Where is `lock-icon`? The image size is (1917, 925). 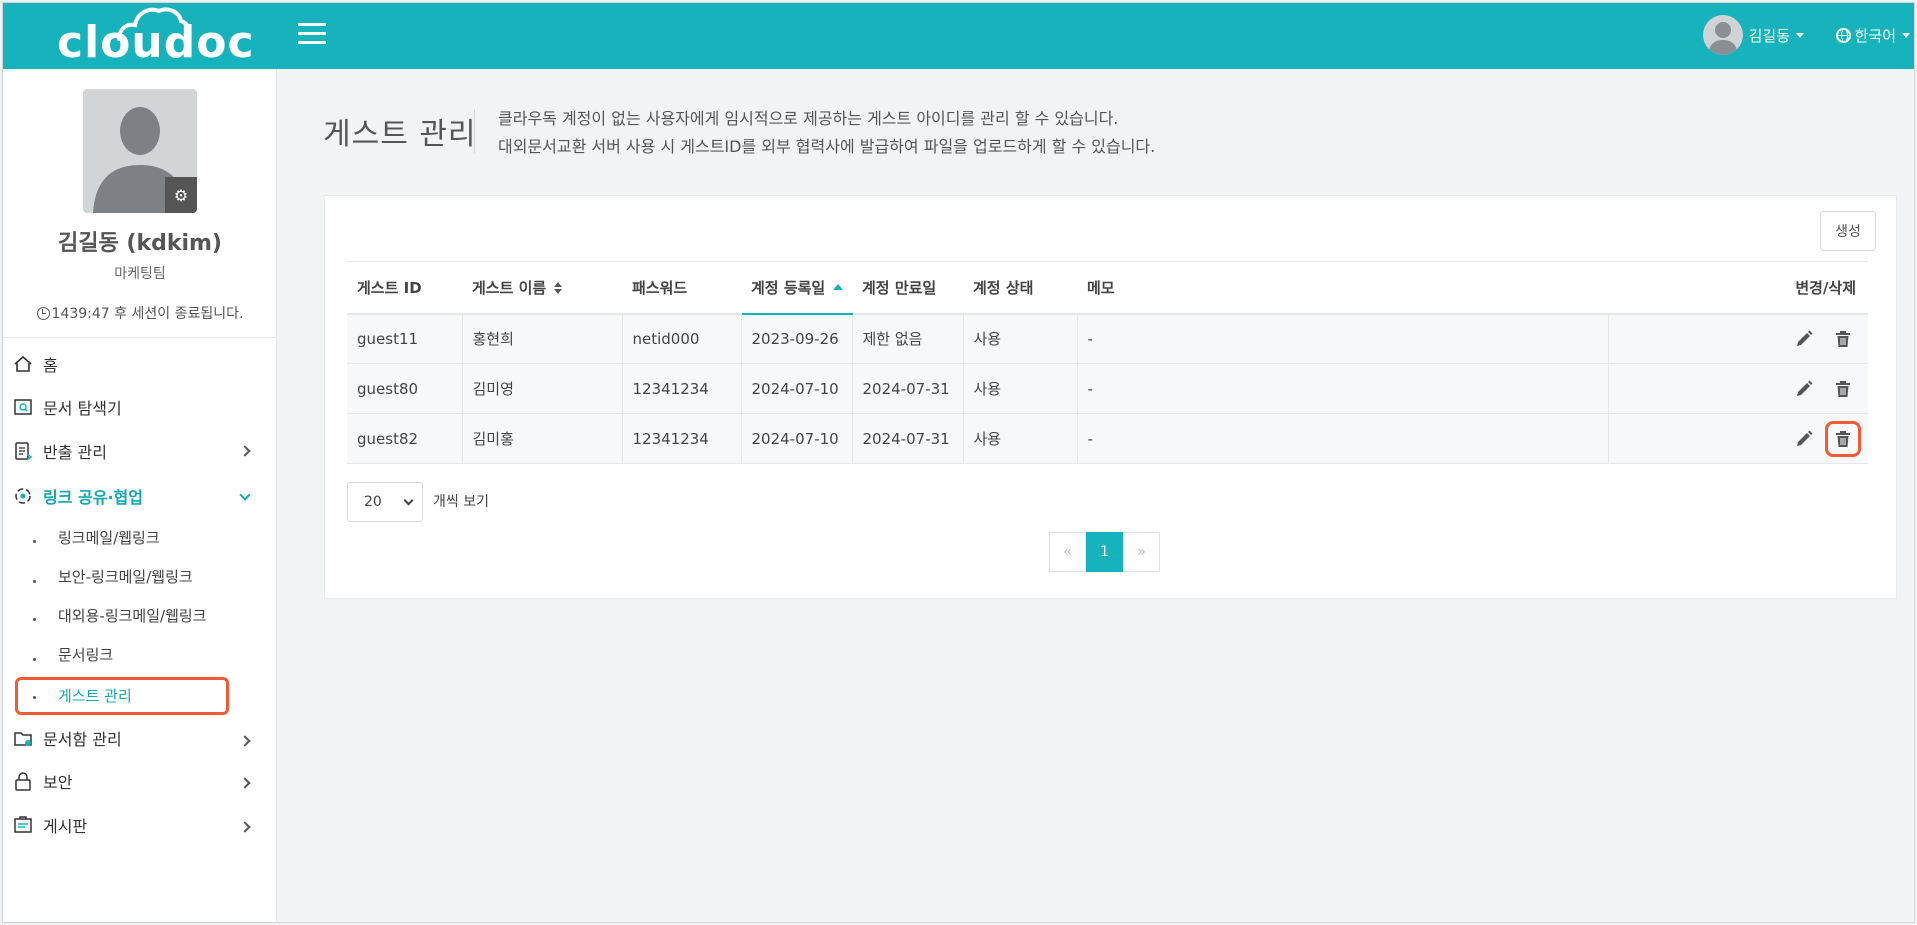
lock-icon is located at coordinates (23, 781).